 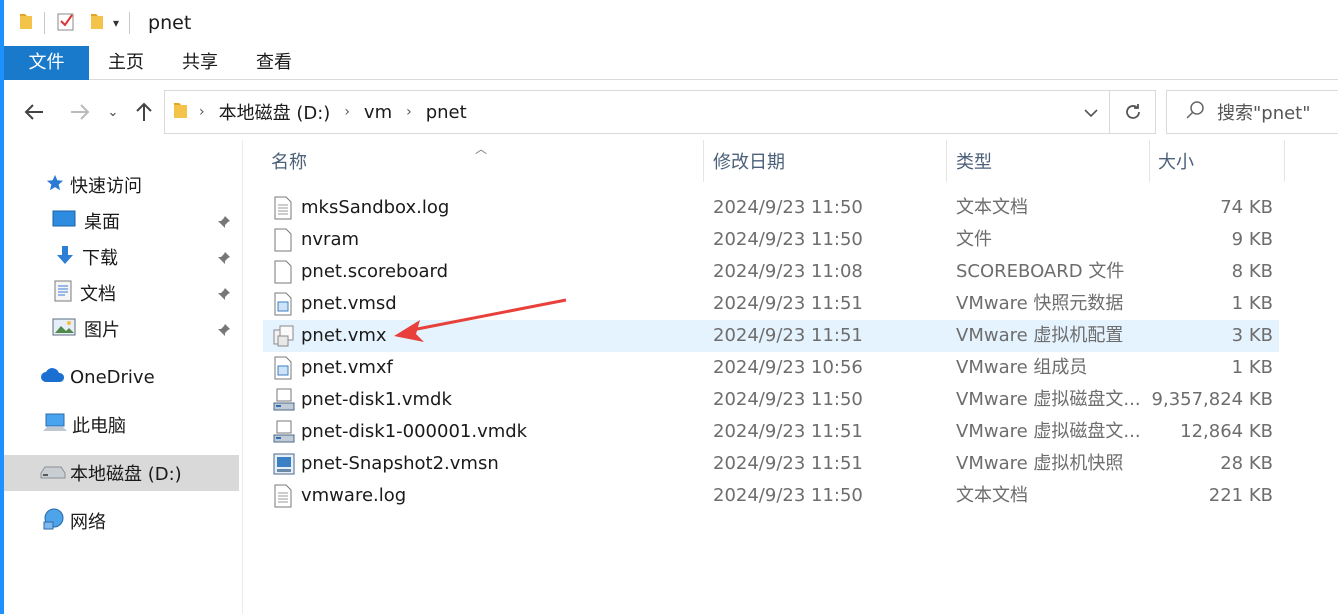 I want to click on address-row: ⌄ › 本地磁盘 (D:) › vm › pnet 搜索"pnet", so click(x=671, y=112).